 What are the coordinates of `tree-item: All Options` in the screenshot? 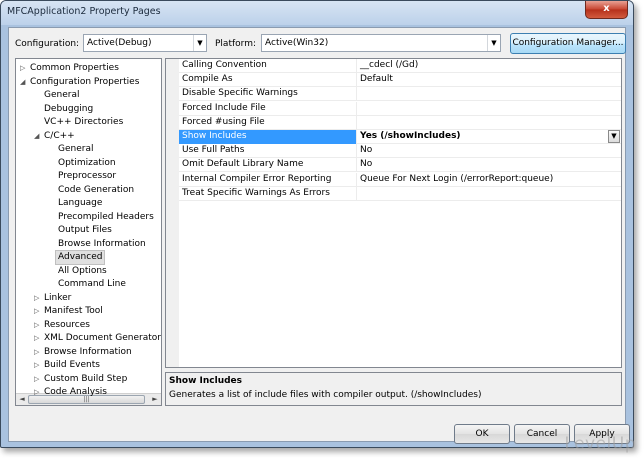 It's located at (82, 271).